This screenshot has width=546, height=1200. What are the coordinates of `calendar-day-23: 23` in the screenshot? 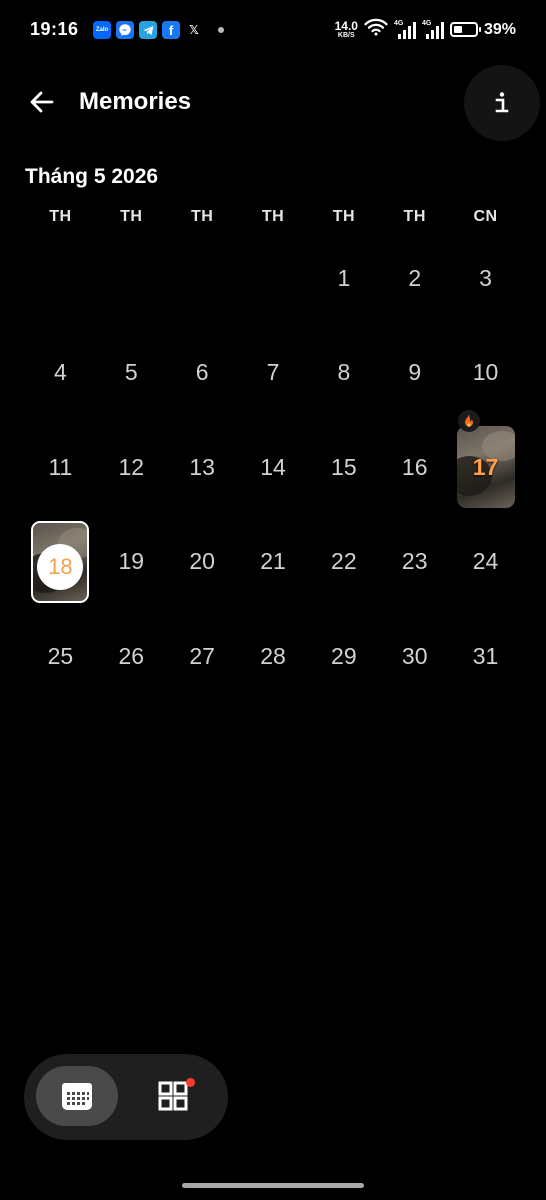 It's located at (414, 562).